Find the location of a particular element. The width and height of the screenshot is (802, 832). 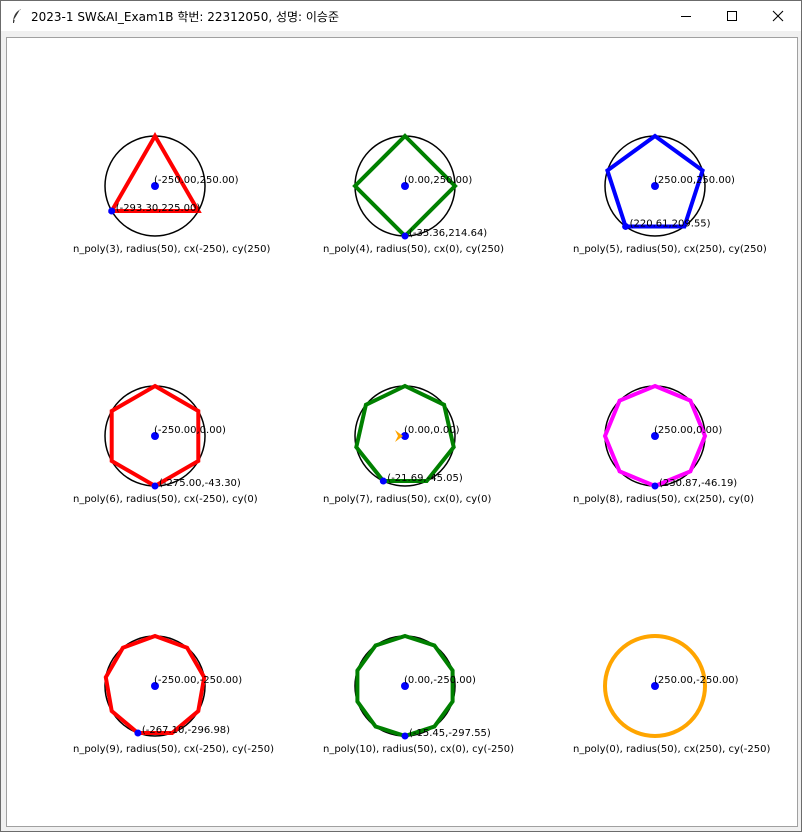

close-icon is located at coordinates (778, 16).